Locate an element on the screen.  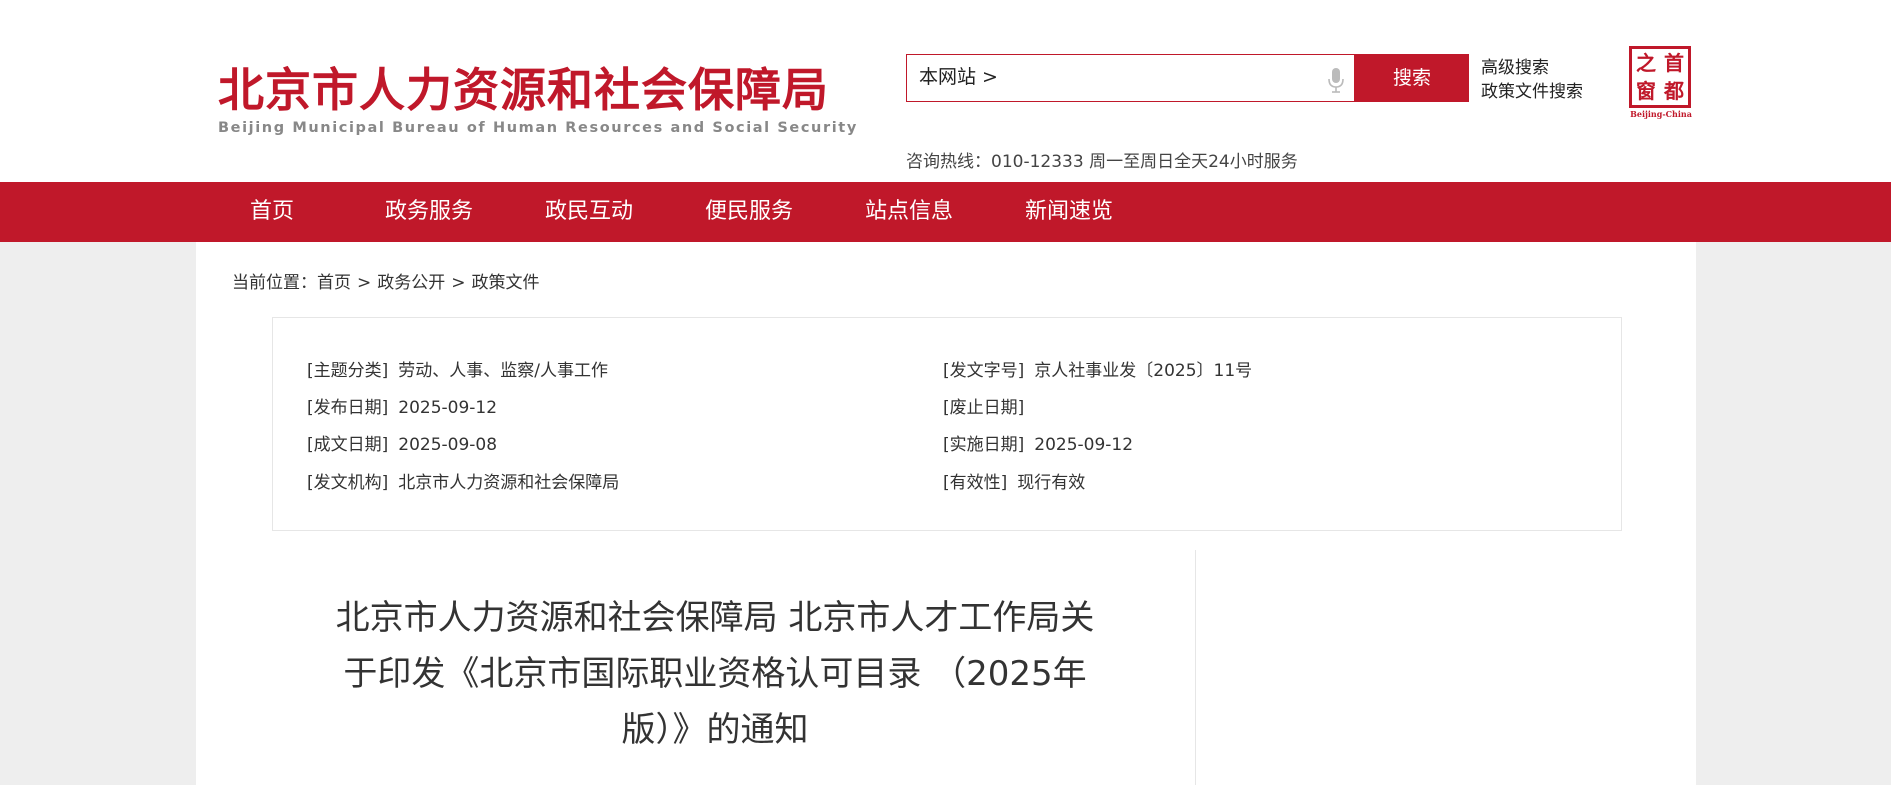
capital-window-logo: 之 首 窗 都 Beijing-China is located at coordinates (1661, 82).